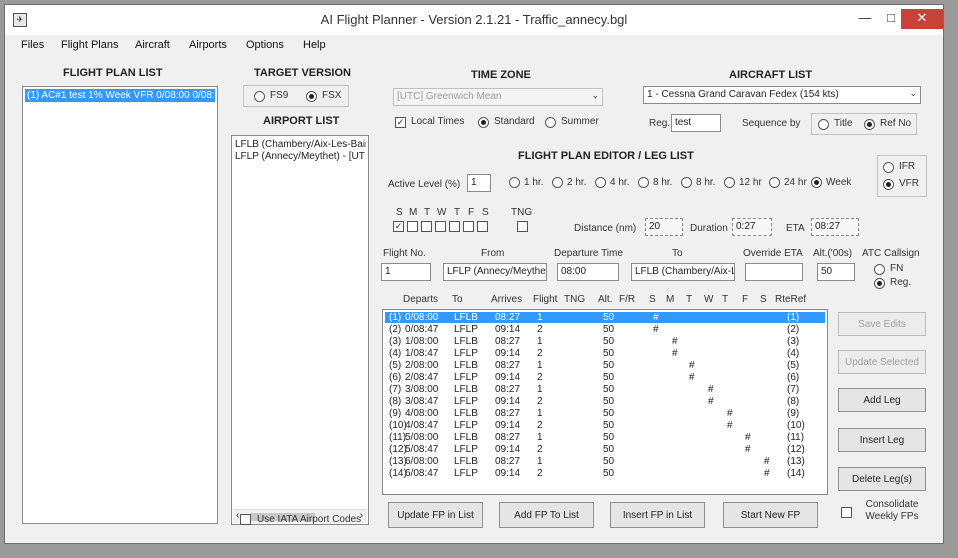 Image resolution: width=958 pixels, height=558 pixels. Describe the element at coordinates (514, 182) in the screenshot. I see `interval-1hr-radio` at that location.